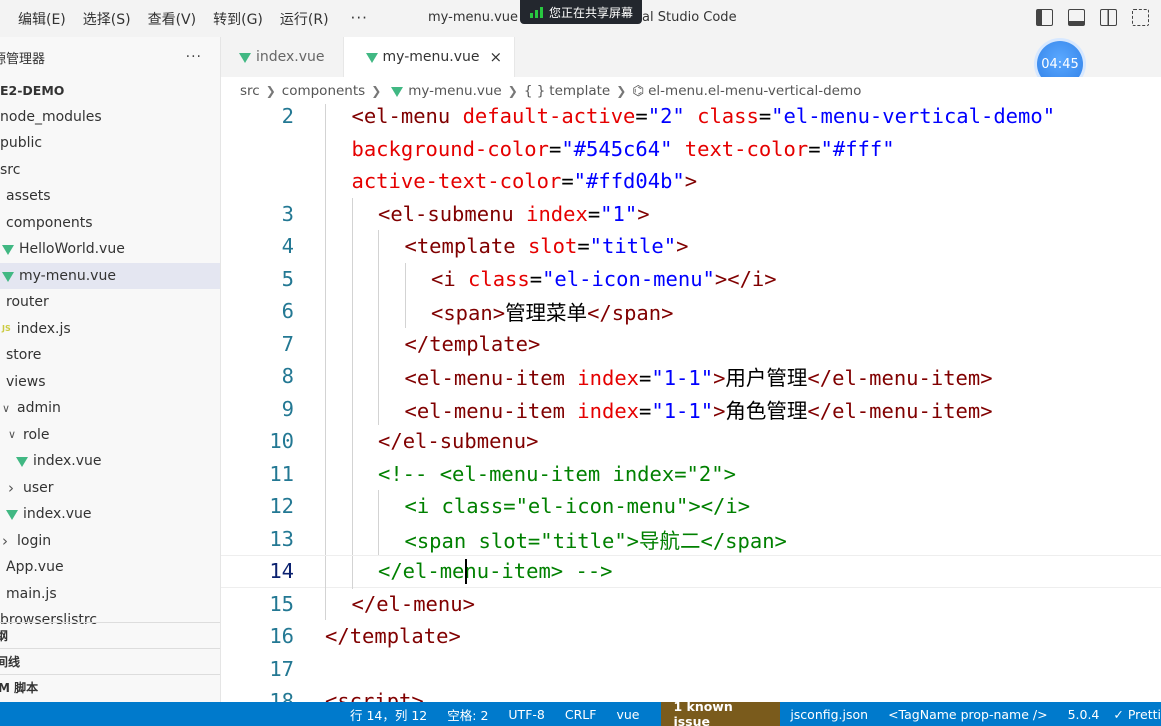  Describe the element at coordinates (110, 329) in the screenshot. I see `tree-item: JS index.js` at that location.